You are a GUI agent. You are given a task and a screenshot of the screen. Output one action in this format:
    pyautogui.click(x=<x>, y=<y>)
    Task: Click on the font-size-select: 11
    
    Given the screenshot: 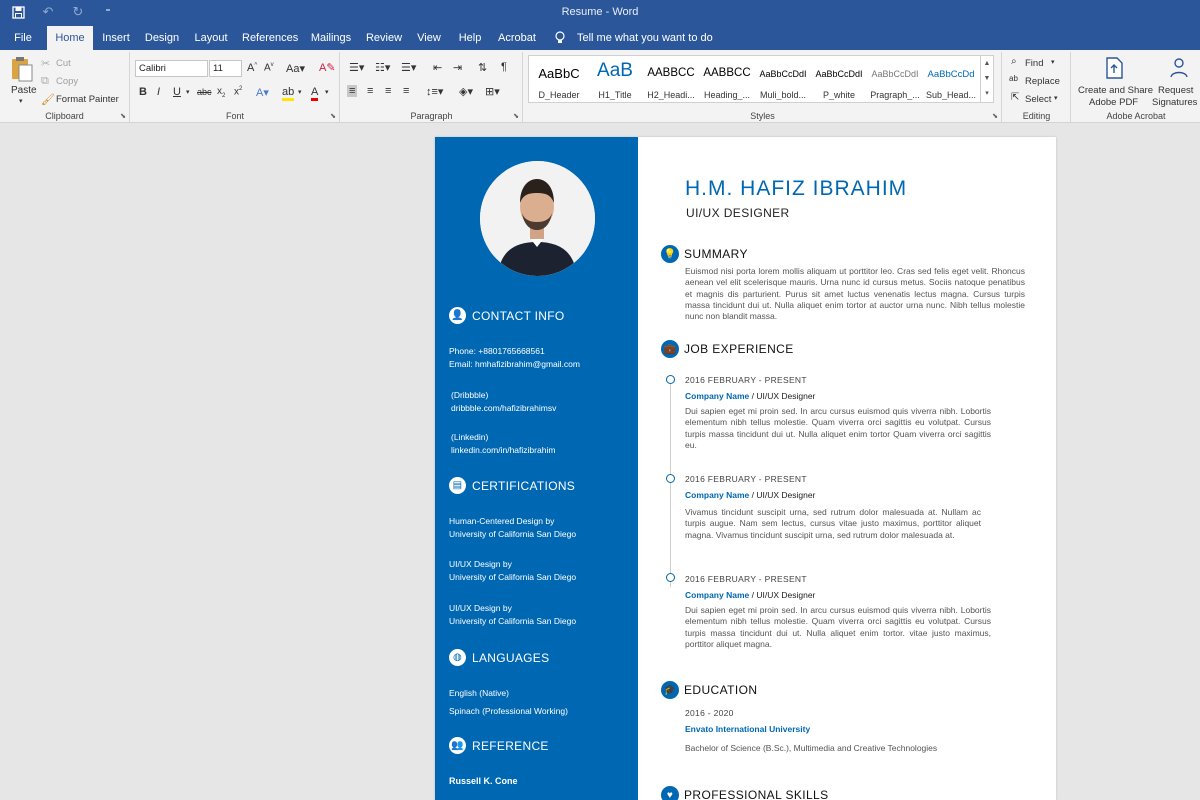 What is the action you would take?
    pyautogui.click(x=225, y=68)
    